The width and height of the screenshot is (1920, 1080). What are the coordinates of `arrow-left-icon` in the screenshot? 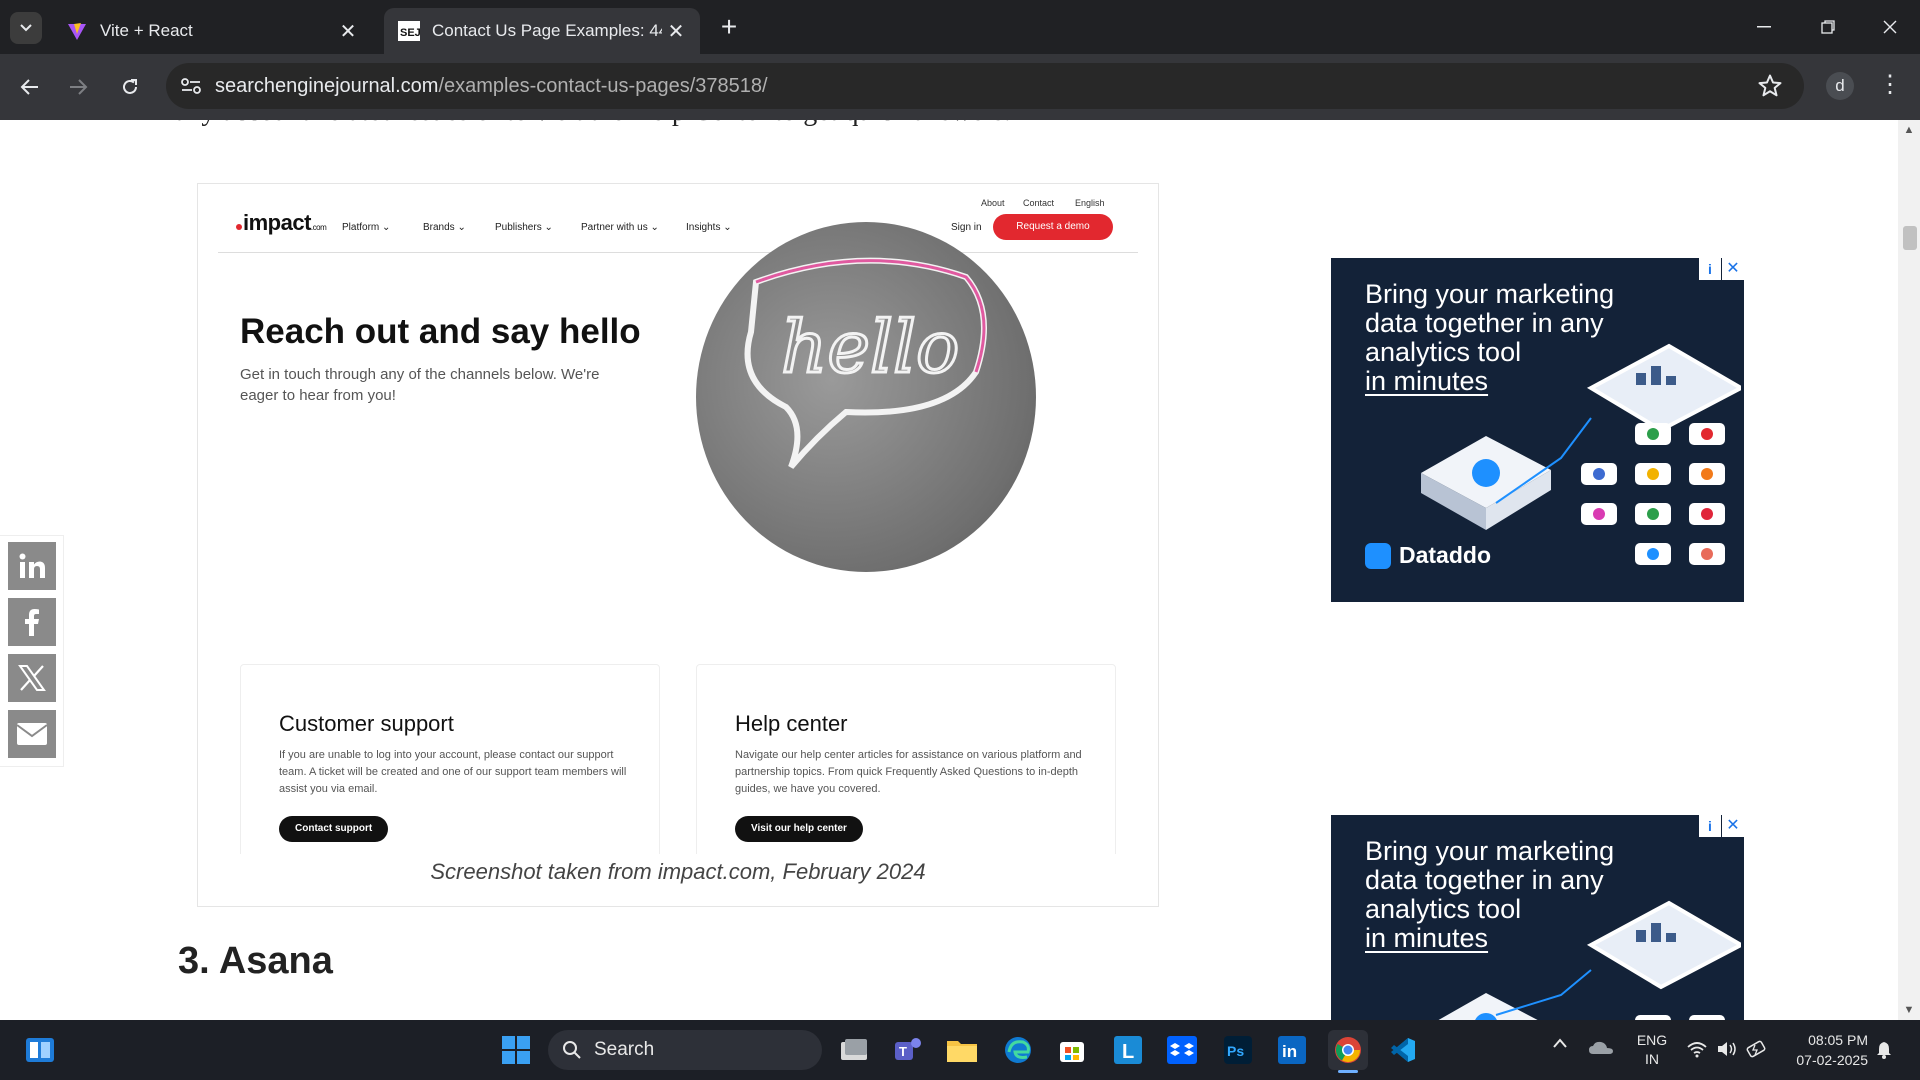 It's located at (29, 87).